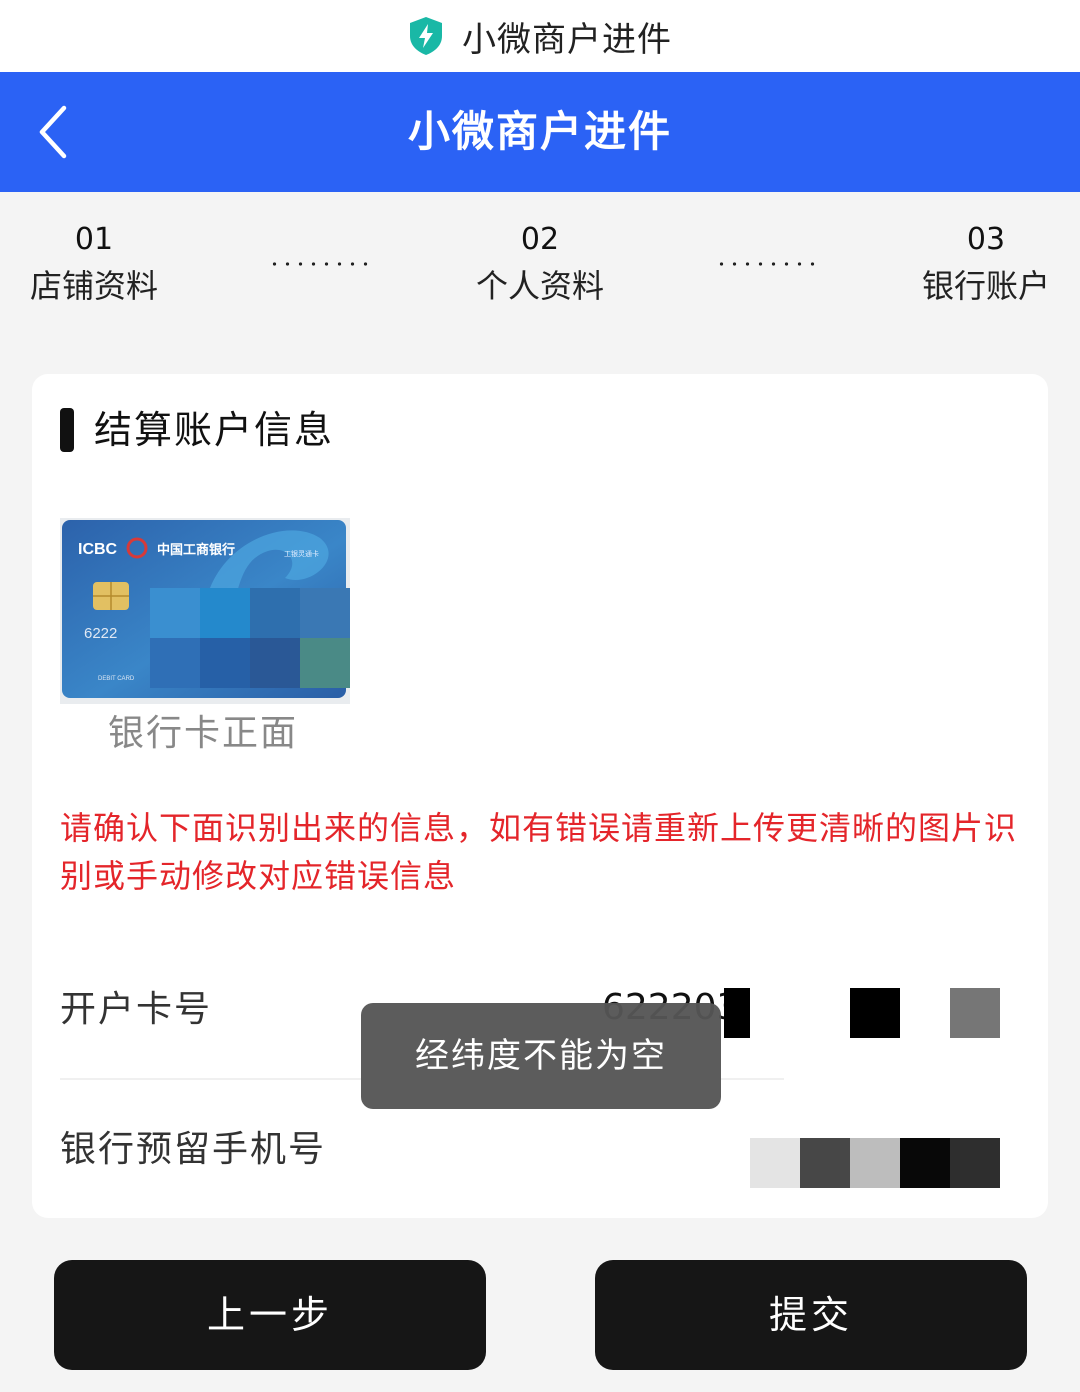 The image size is (1080, 1392). I want to click on card-number-partial: 6222, so click(100, 633).